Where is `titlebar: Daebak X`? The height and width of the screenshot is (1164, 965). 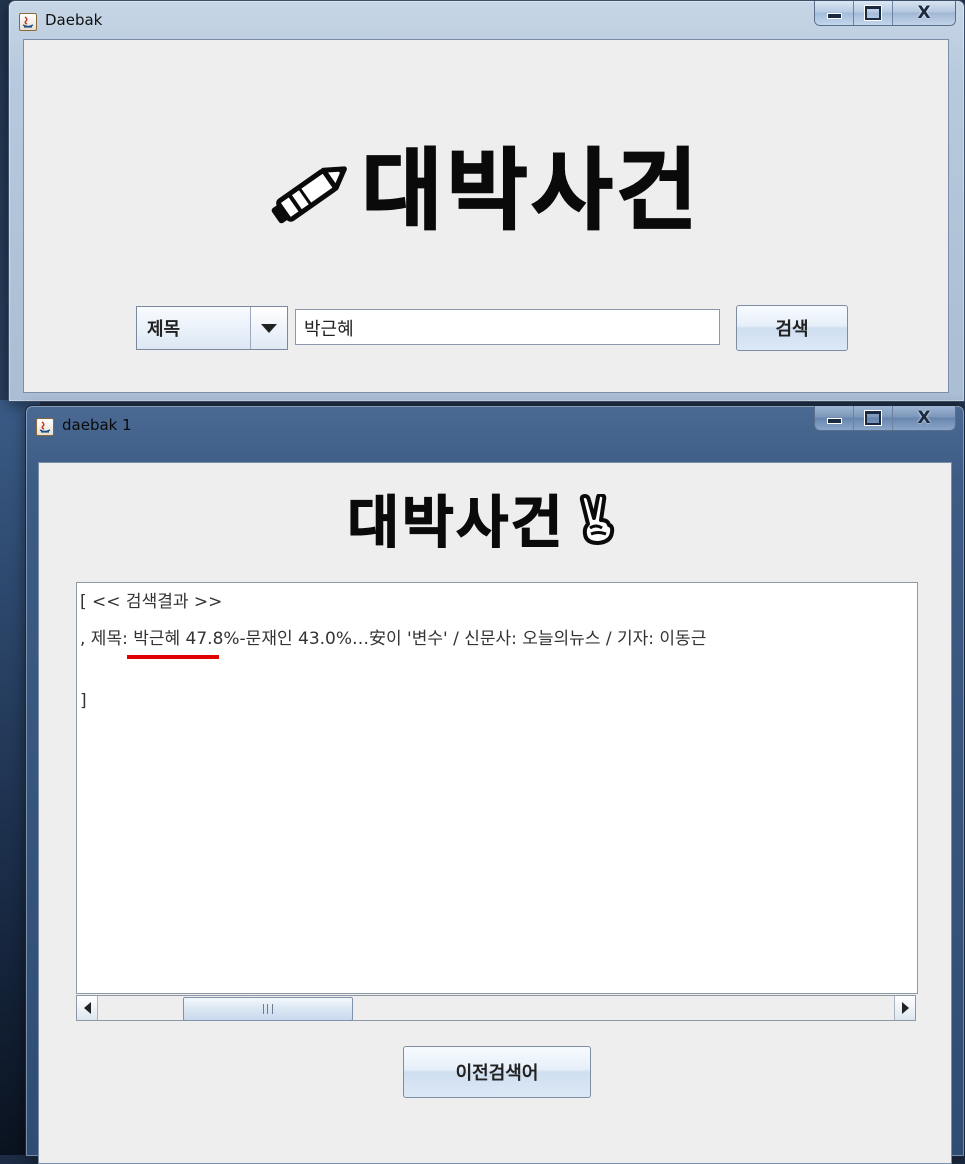 titlebar: Daebak X is located at coordinates (486, 20).